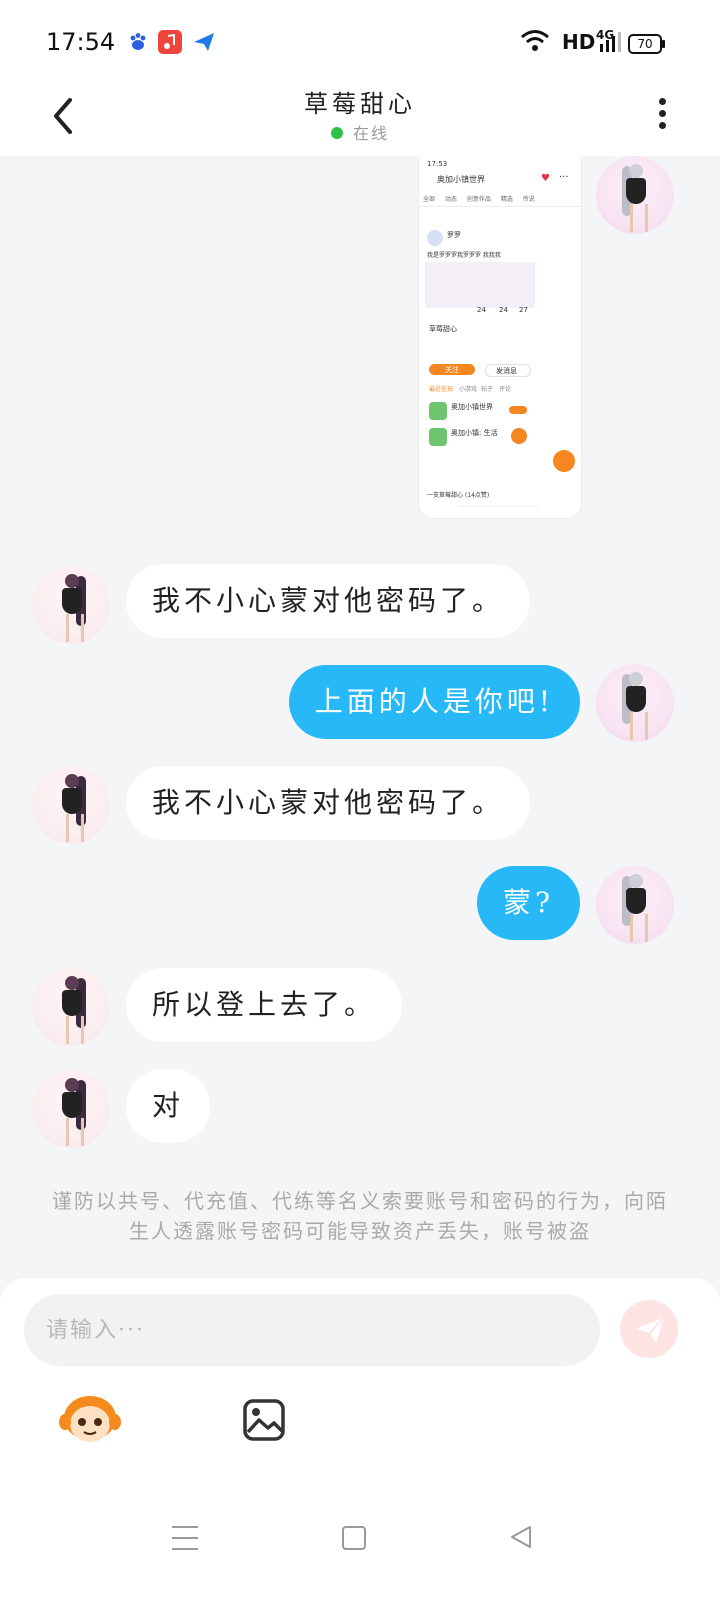  Describe the element at coordinates (506, 199) in the screenshot. I see `img-tab: 精选` at that location.